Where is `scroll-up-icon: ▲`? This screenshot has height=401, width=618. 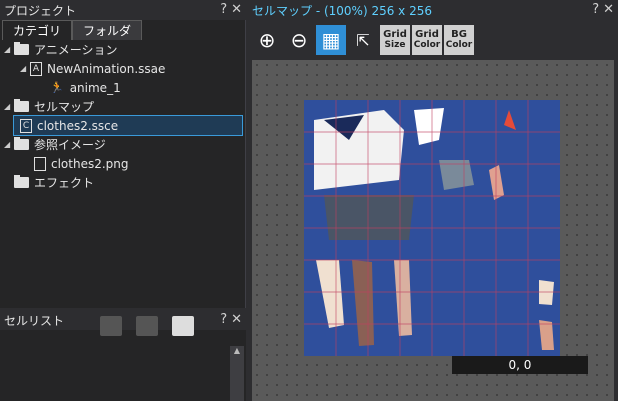
scroll-up-icon: ▲ is located at coordinates (237, 350).